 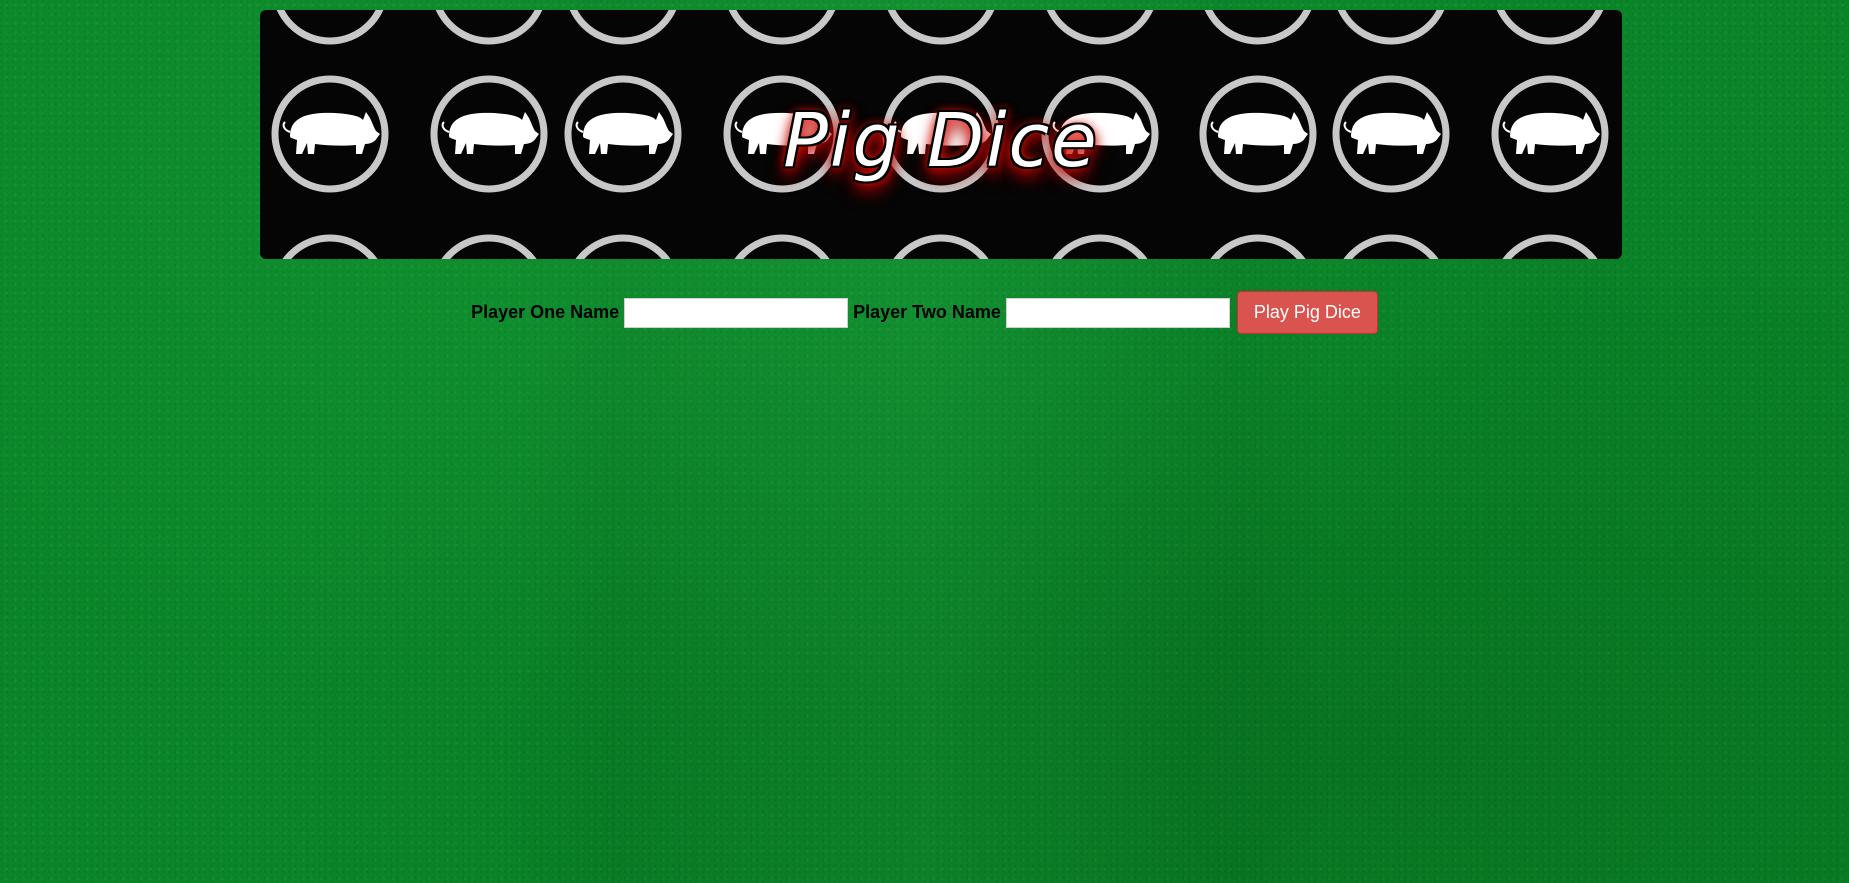 What do you see at coordinates (1117, 312) in the screenshot?
I see `player-two-name-input` at bounding box center [1117, 312].